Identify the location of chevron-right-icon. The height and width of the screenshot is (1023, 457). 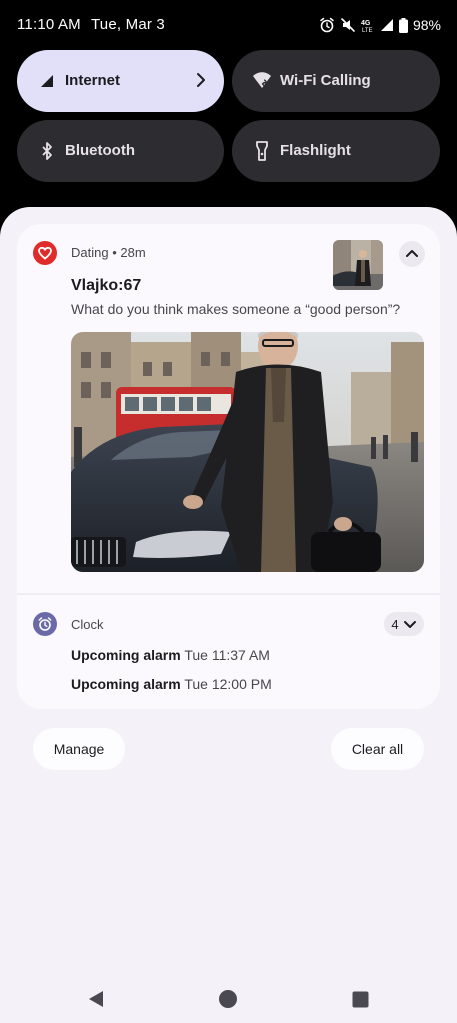
(201, 82).